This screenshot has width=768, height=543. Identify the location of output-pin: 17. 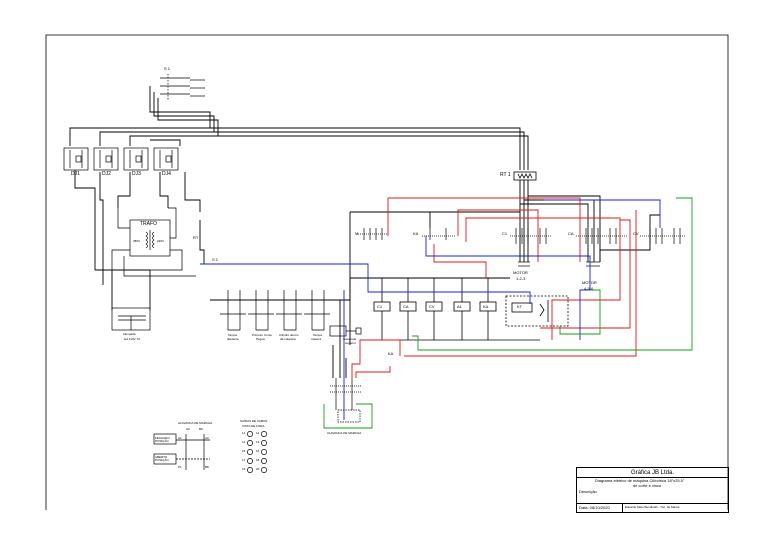
(244, 460).